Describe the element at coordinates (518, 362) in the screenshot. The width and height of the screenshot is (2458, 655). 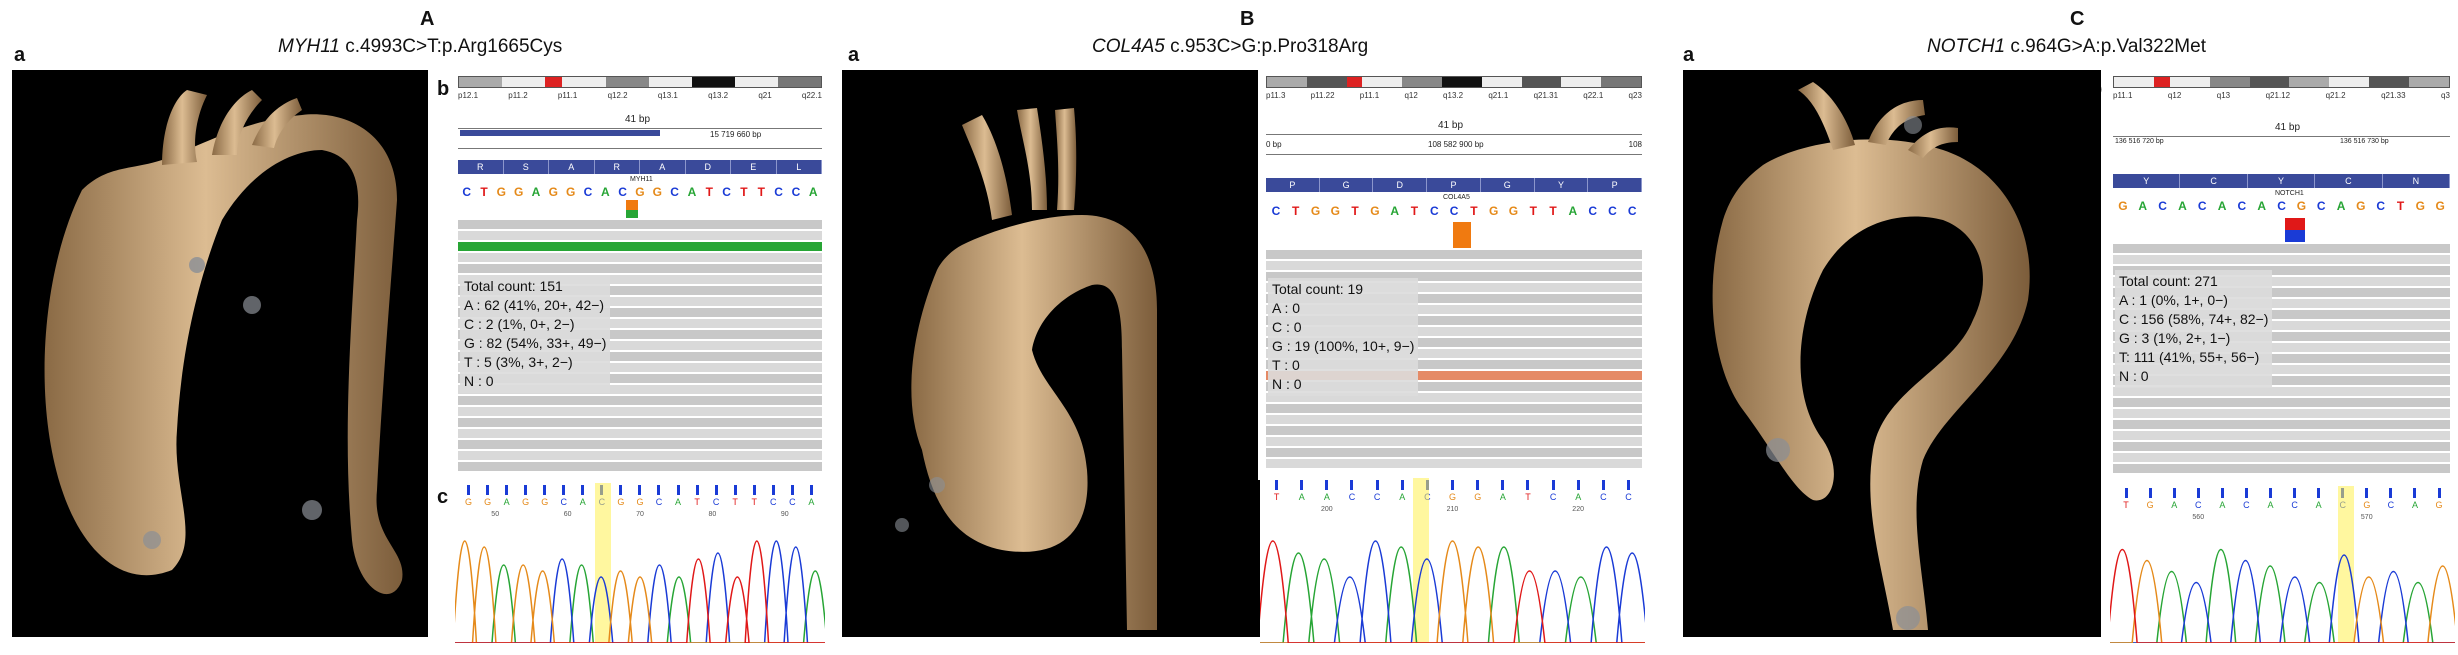
I see `count-line: T : 5 (3%, 3+, 2−)` at that location.